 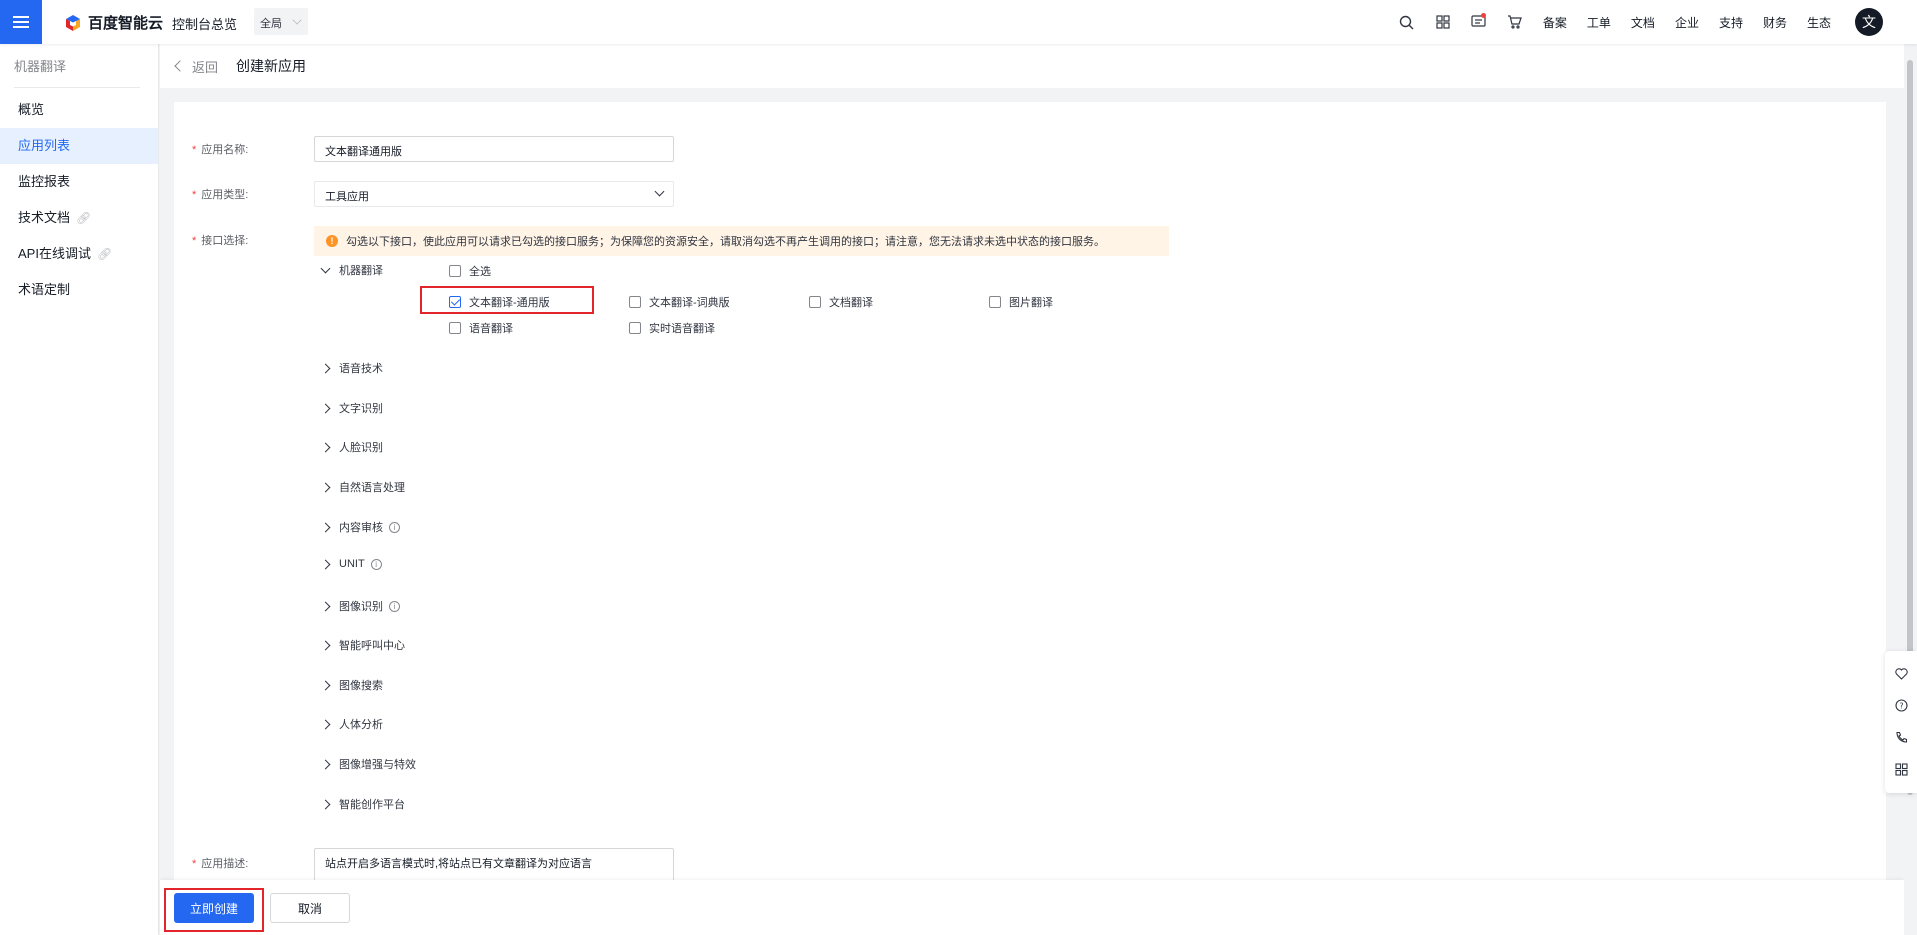 I want to click on sidebar-title: 机器翻译, so click(x=77, y=66).